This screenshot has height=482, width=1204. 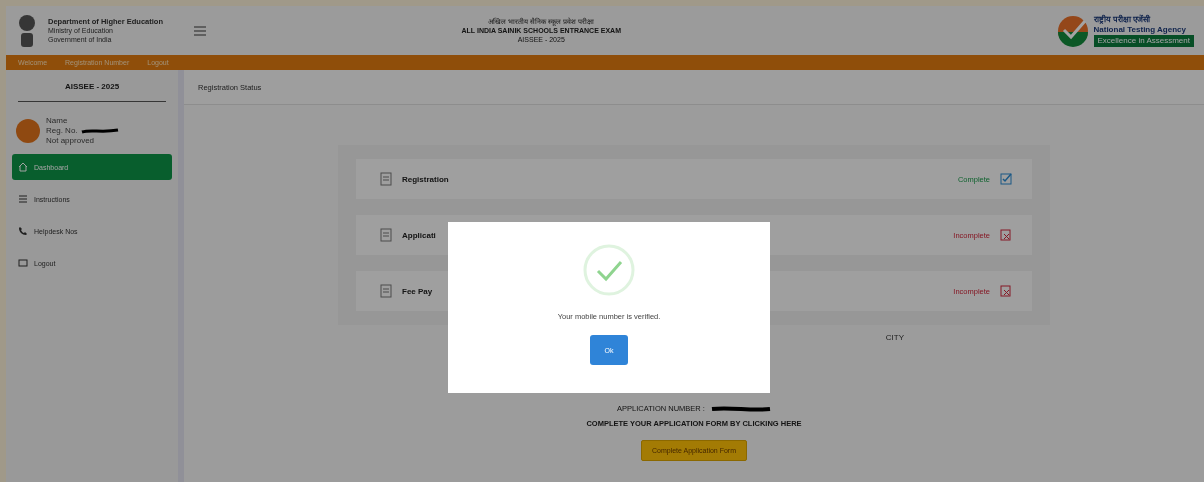 What do you see at coordinates (1006, 179) in the screenshot?
I see `checkbox-icon` at bounding box center [1006, 179].